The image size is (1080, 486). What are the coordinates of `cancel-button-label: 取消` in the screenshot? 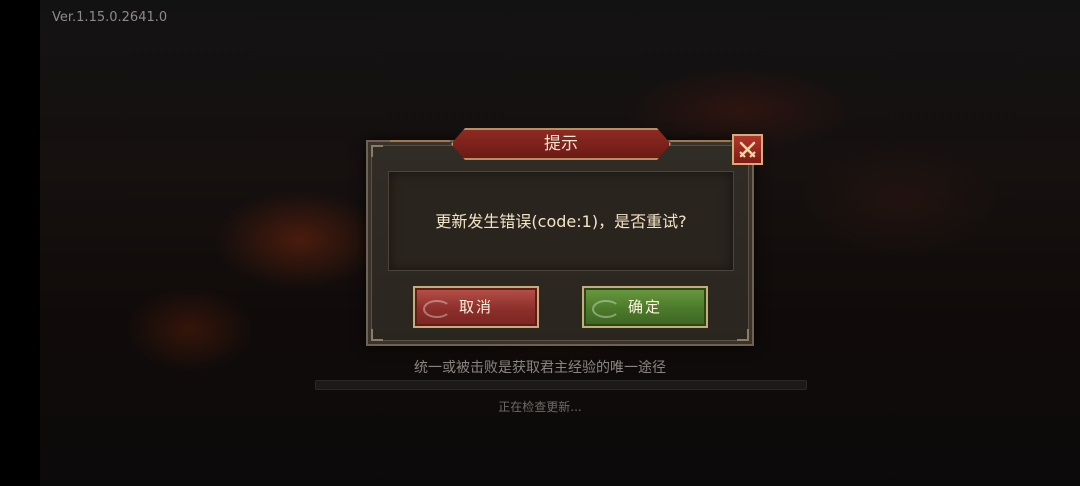 It's located at (475, 307).